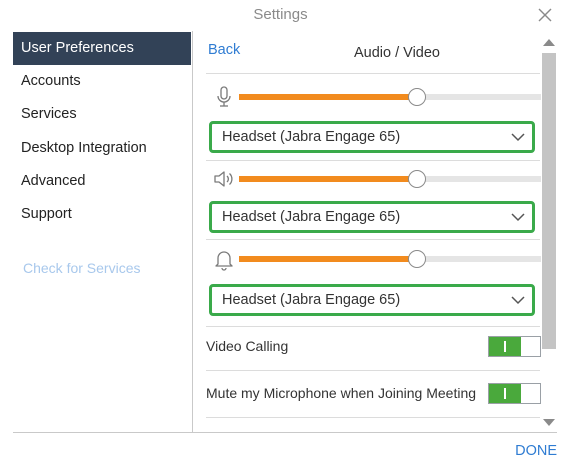 This screenshot has width=561, height=468. I want to click on close-icon, so click(545, 15).